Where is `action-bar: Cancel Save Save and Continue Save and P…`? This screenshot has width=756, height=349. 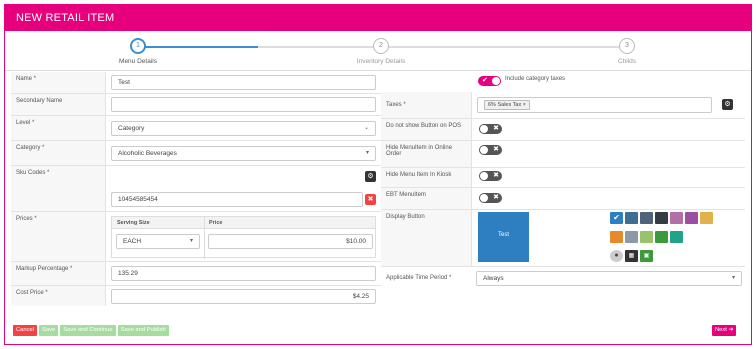 action-bar: Cancel Save Save and Continue Save and P… is located at coordinates (91, 330).